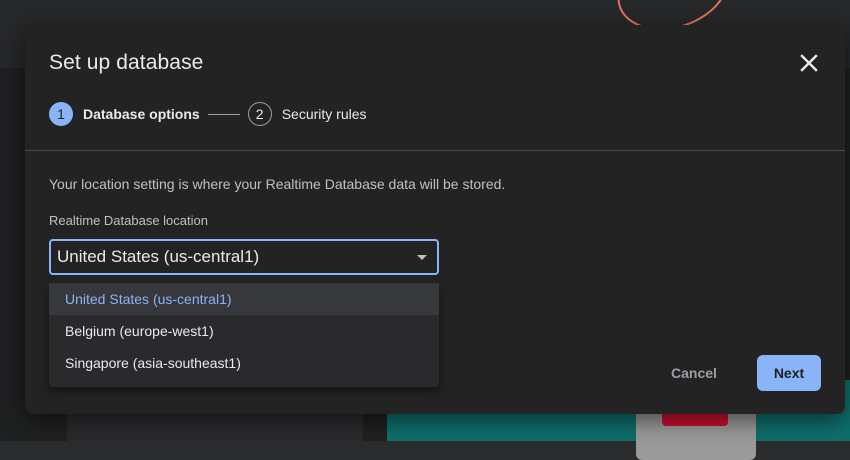  What do you see at coordinates (141, 114) in the screenshot?
I see `step-1-label: Database options` at bounding box center [141, 114].